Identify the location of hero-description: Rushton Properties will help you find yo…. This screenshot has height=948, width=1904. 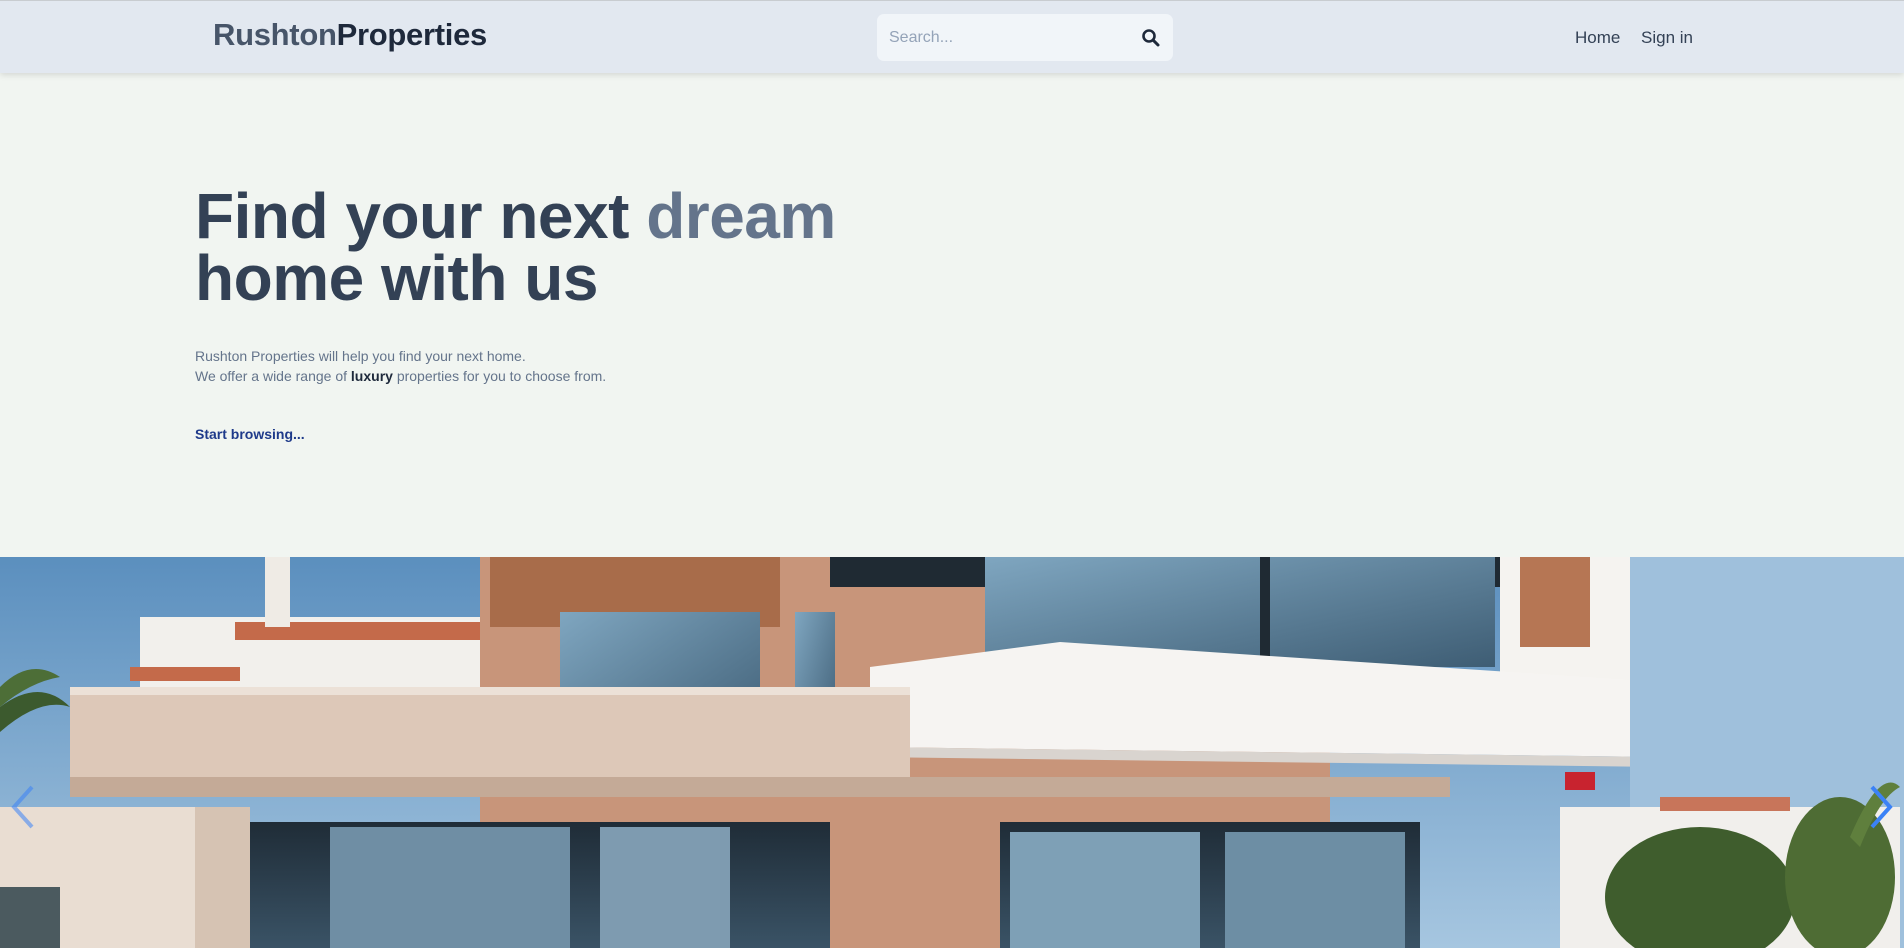
(400, 366).